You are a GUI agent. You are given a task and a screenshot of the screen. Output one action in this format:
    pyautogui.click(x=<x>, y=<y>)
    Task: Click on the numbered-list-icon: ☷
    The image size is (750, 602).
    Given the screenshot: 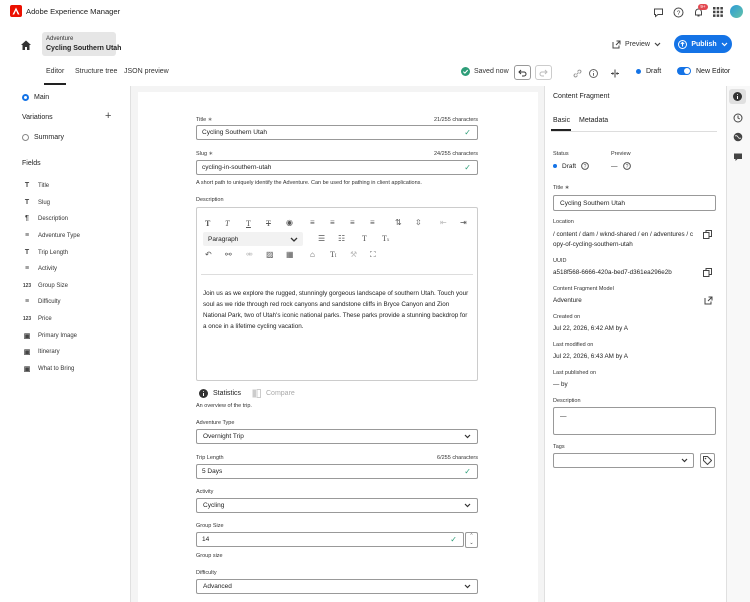 What is the action you would take?
    pyautogui.click(x=341, y=238)
    